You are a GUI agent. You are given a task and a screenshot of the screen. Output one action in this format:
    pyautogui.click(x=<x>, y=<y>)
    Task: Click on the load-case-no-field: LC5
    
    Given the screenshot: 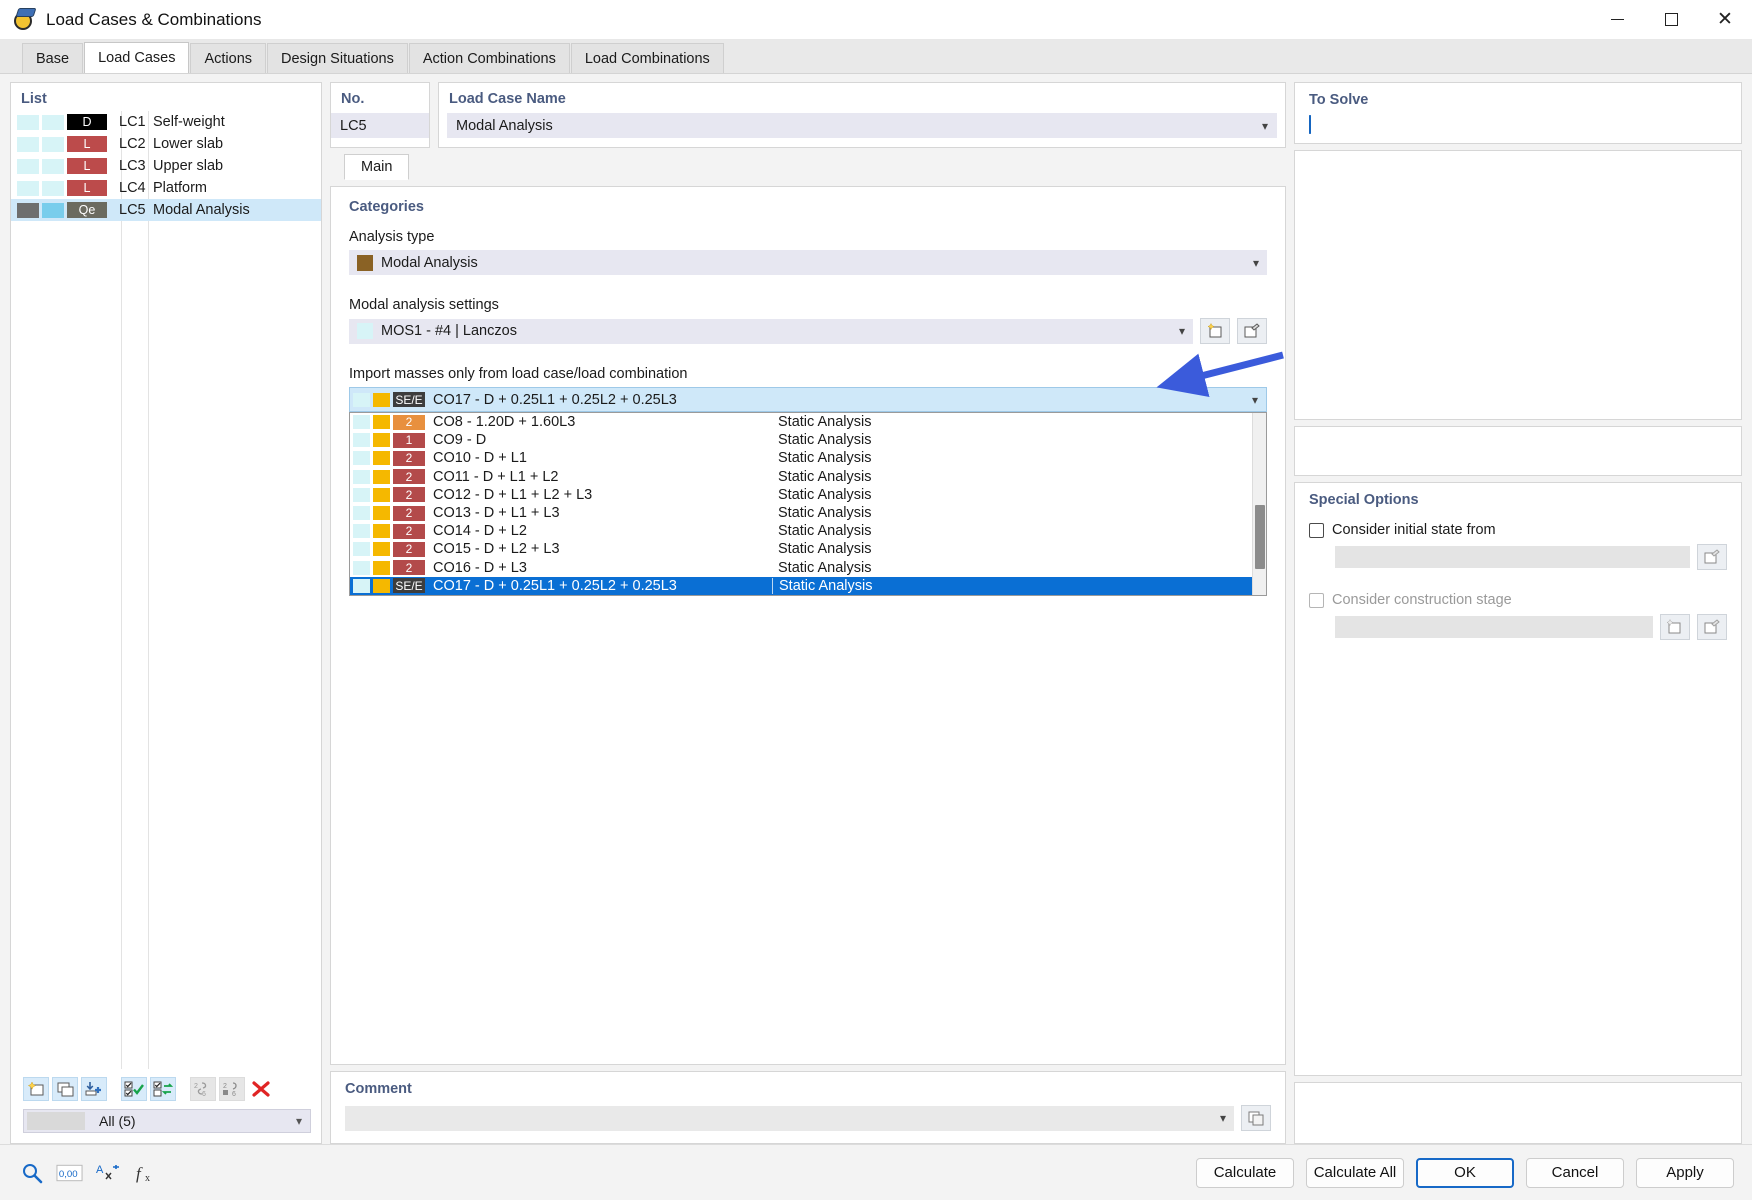 What is the action you would take?
    pyautogui.click(x=380, y=125)
    